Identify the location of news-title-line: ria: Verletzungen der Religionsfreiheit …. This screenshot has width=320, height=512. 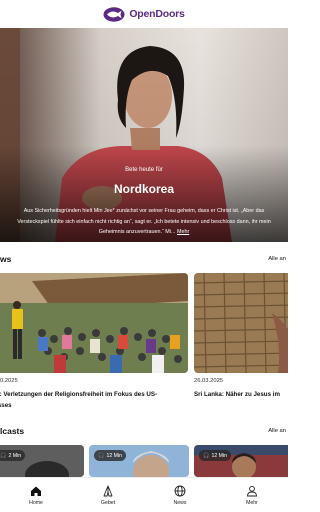
(79, 394).